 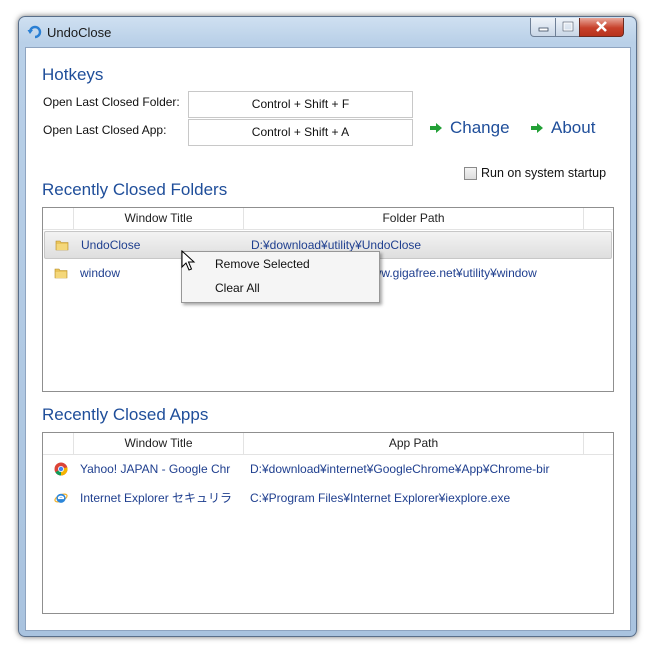 What do you see at coordinates (237, 288) in the screenshot?
I see `menu-item-clear-all: Clear All` at bounding box center [237, 288].